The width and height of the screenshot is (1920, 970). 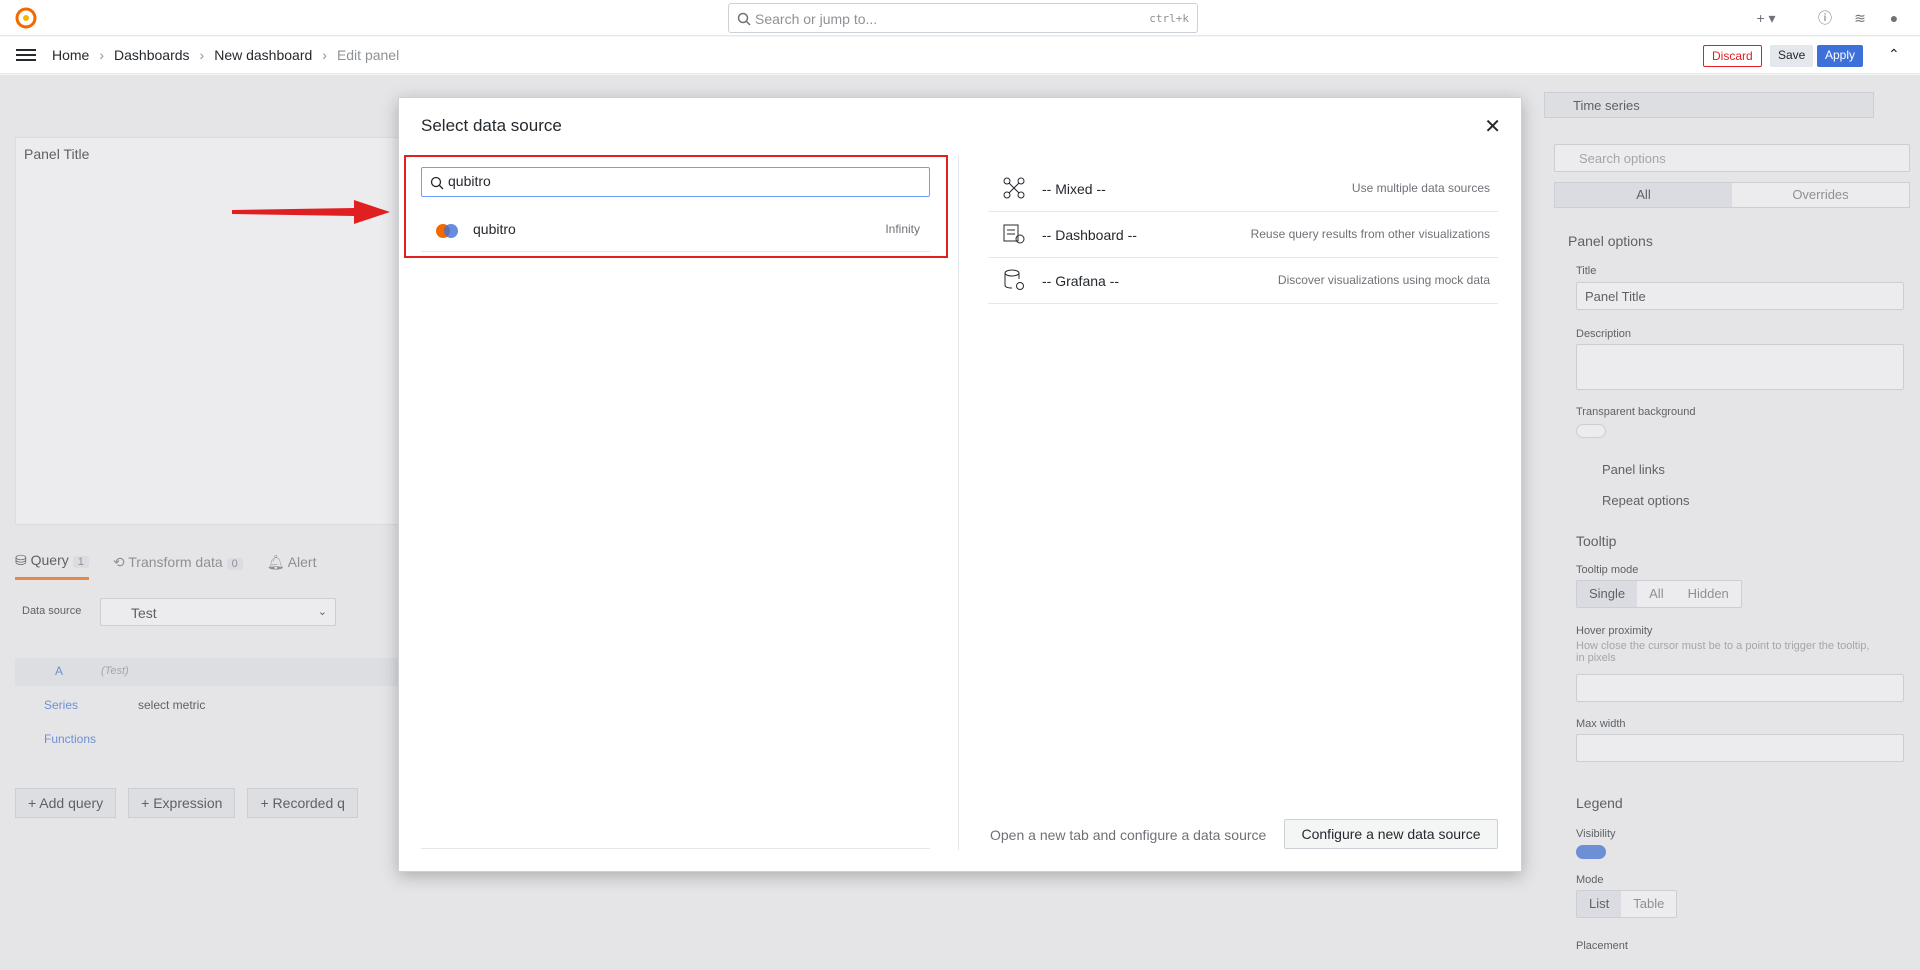 I want to click on collapse-icon: ⌃, so click(x=1894, y=54).